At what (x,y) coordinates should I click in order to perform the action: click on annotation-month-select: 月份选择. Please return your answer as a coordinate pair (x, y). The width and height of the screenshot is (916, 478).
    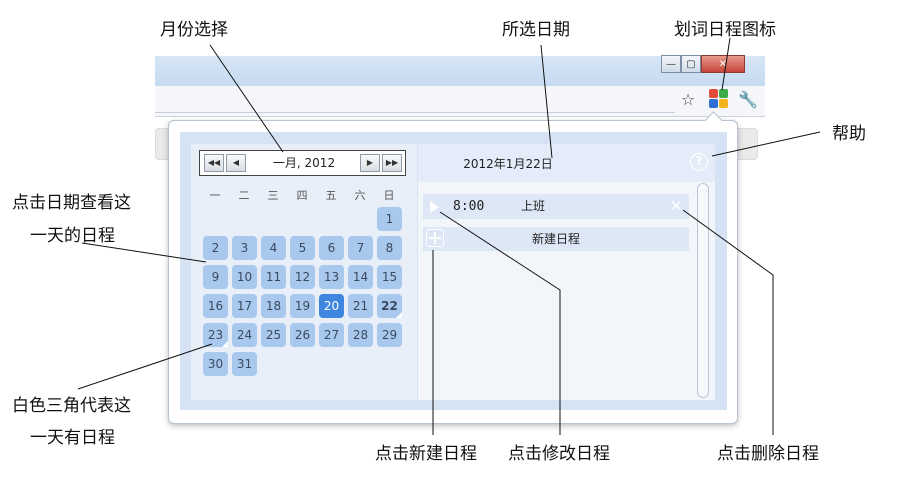
    Looking at the image, I should click on (194, 30).